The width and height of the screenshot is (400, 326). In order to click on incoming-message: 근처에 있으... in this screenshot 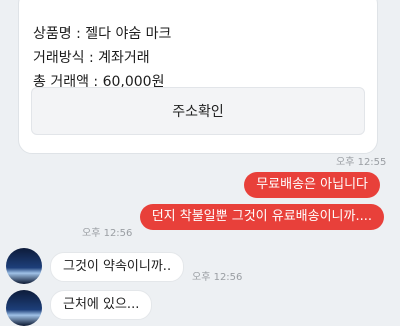, I will do `click(101, 305)`.